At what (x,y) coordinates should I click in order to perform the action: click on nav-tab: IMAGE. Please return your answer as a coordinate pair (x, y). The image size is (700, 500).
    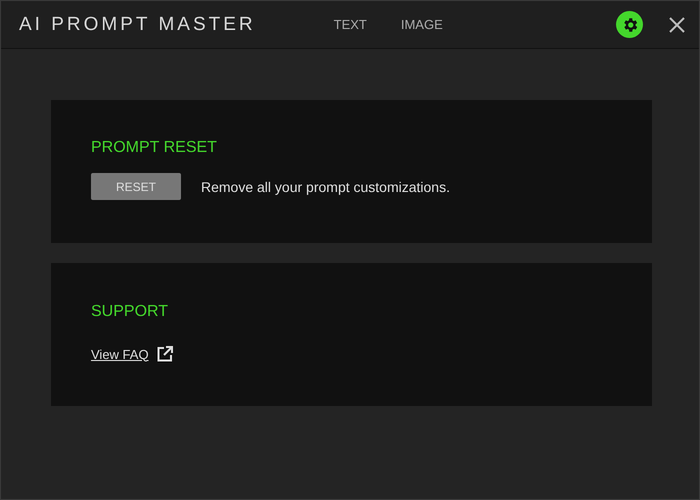
    Looking at the image, I should click on (421, 24).